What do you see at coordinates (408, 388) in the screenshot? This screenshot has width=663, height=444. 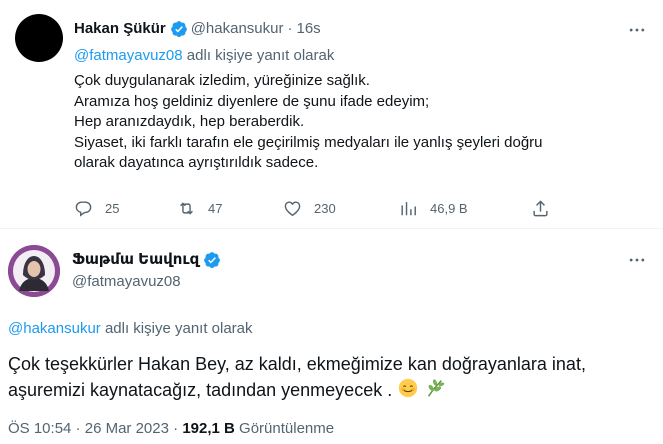 I see `smiling-face-emoji-icon` at bounding box center [408, 388].